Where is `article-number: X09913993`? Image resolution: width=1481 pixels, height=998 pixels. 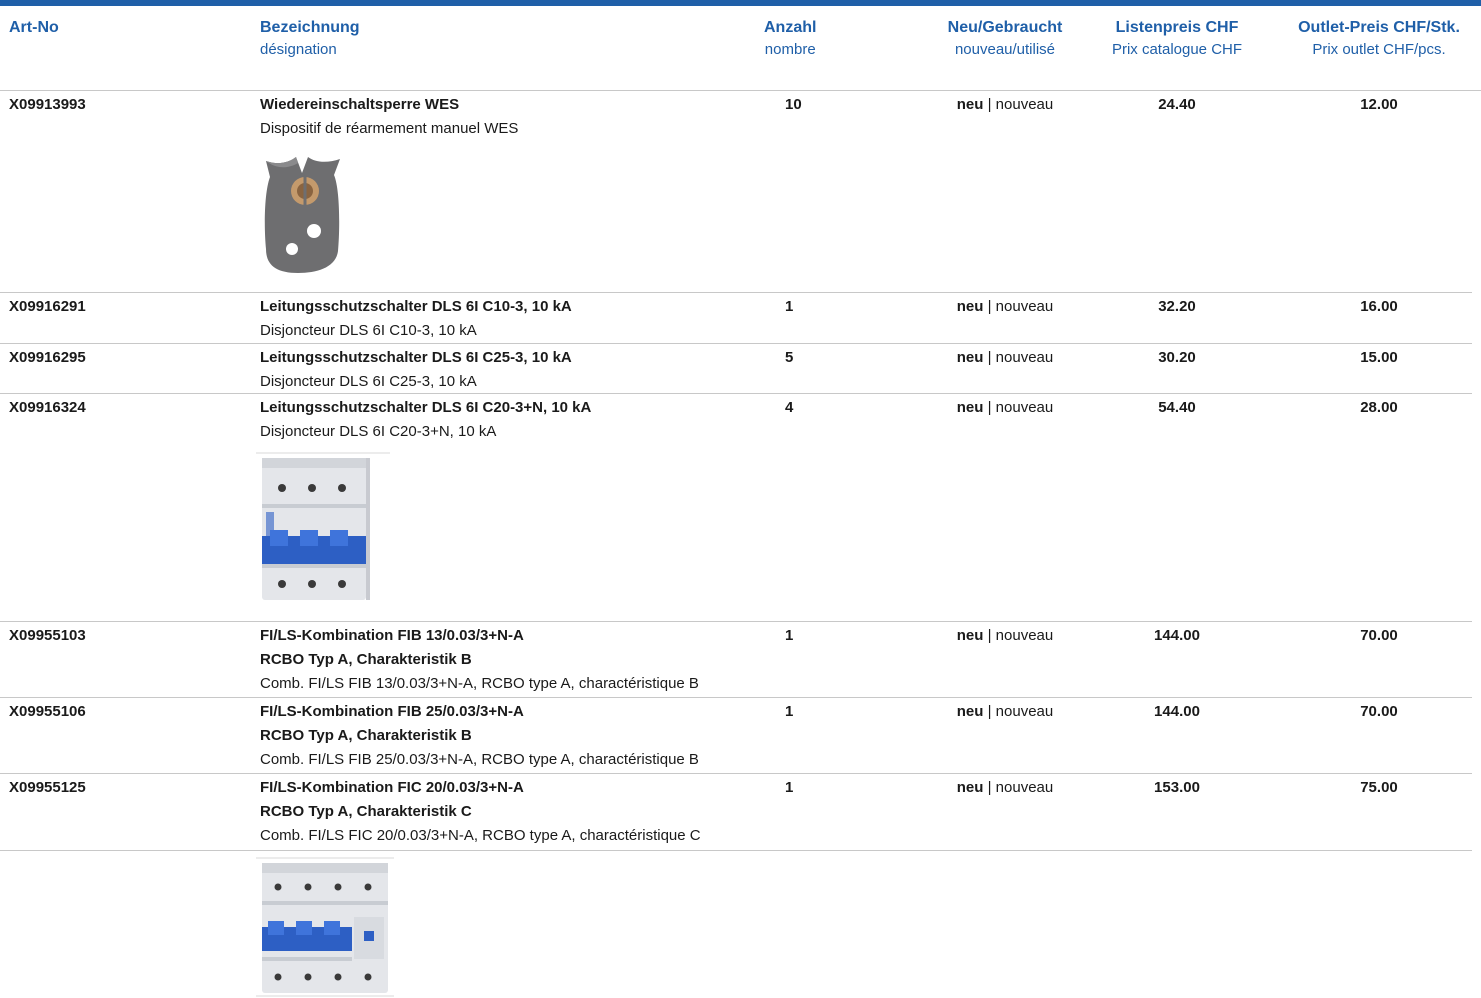 article-number: X09913993 is located at coordinates (47, 104).